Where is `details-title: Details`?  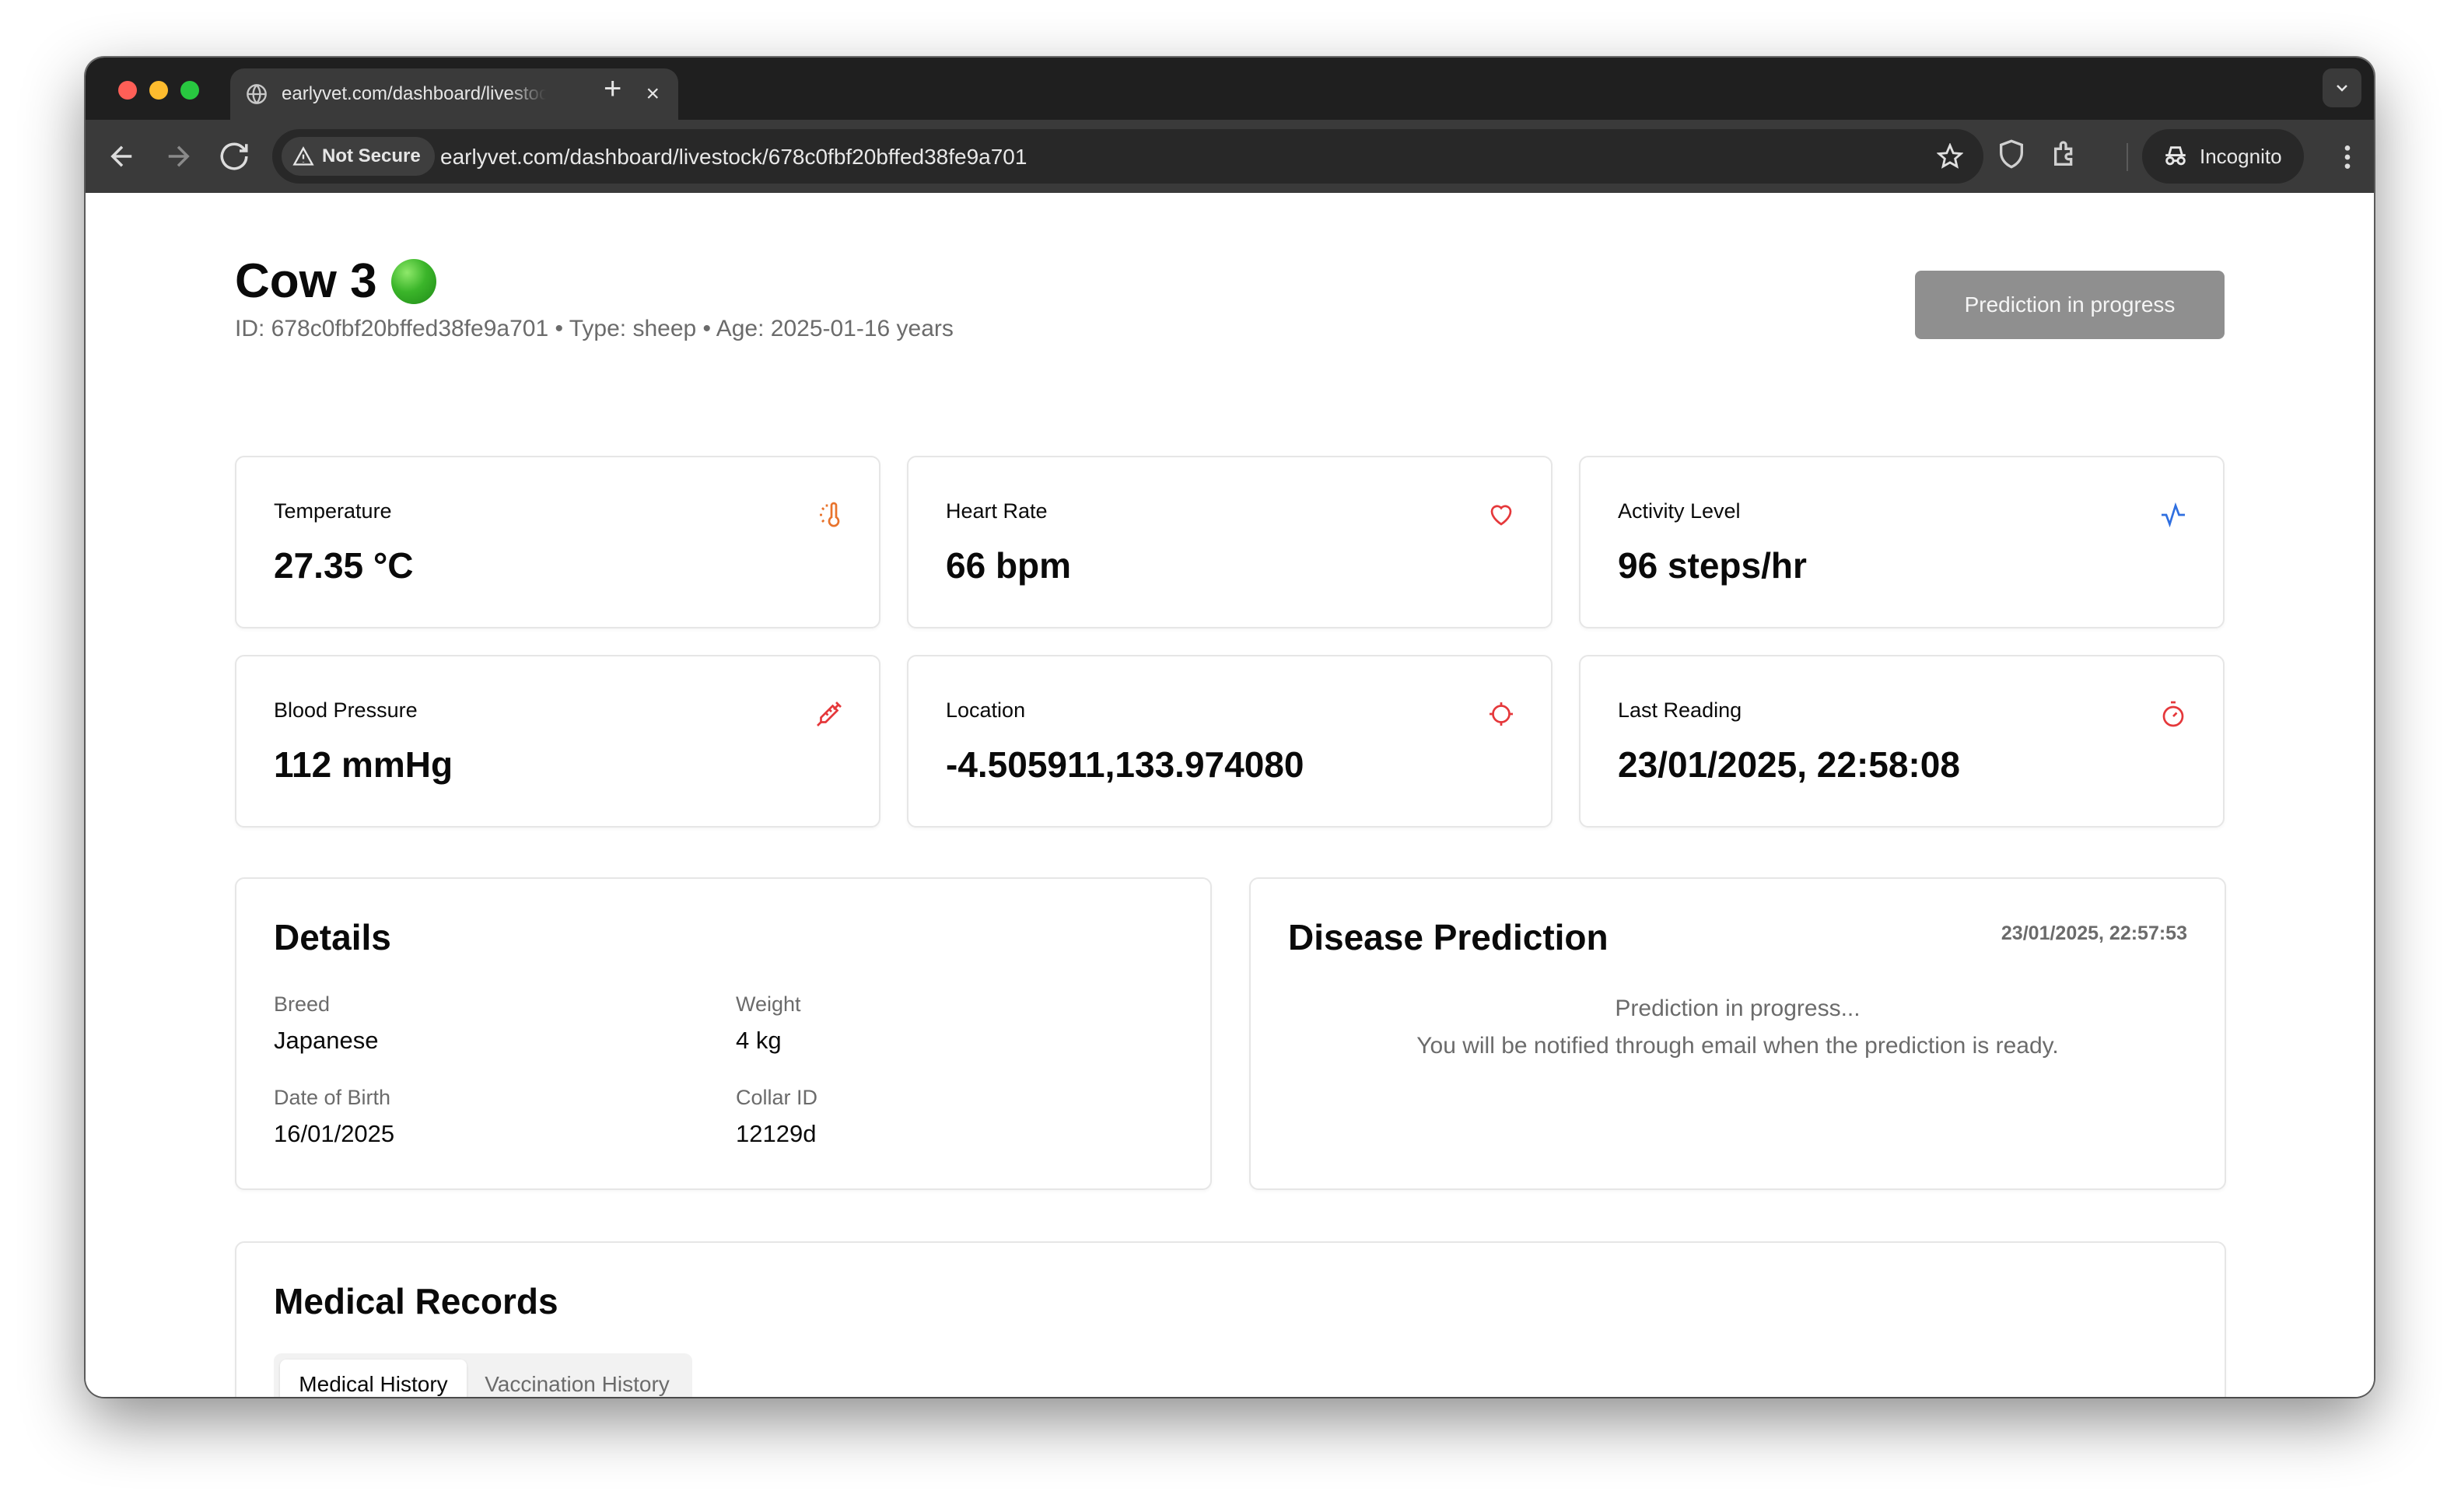
details-title: Details is located at coordinates (332, 937).